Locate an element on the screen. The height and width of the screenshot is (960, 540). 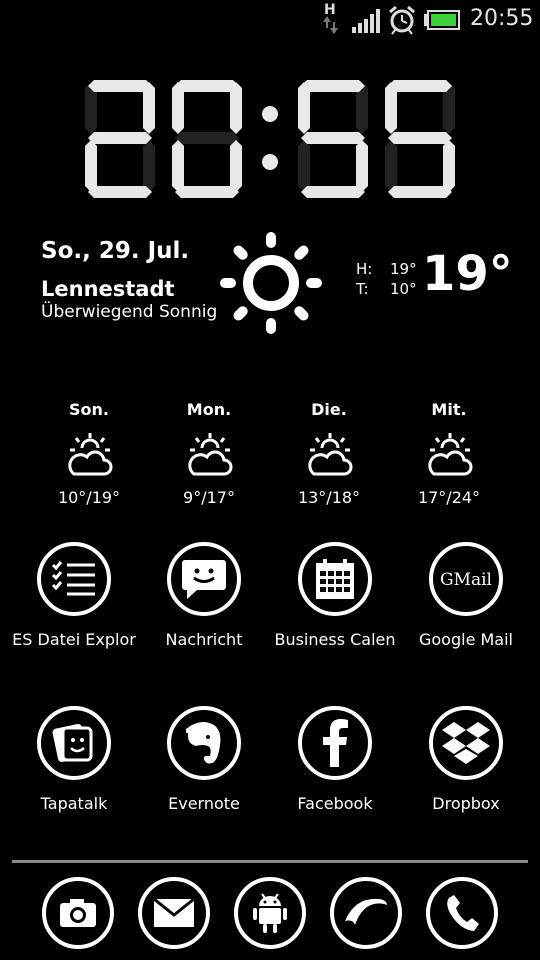
gmail-icon: GMail is located at coordinates (466, 579).